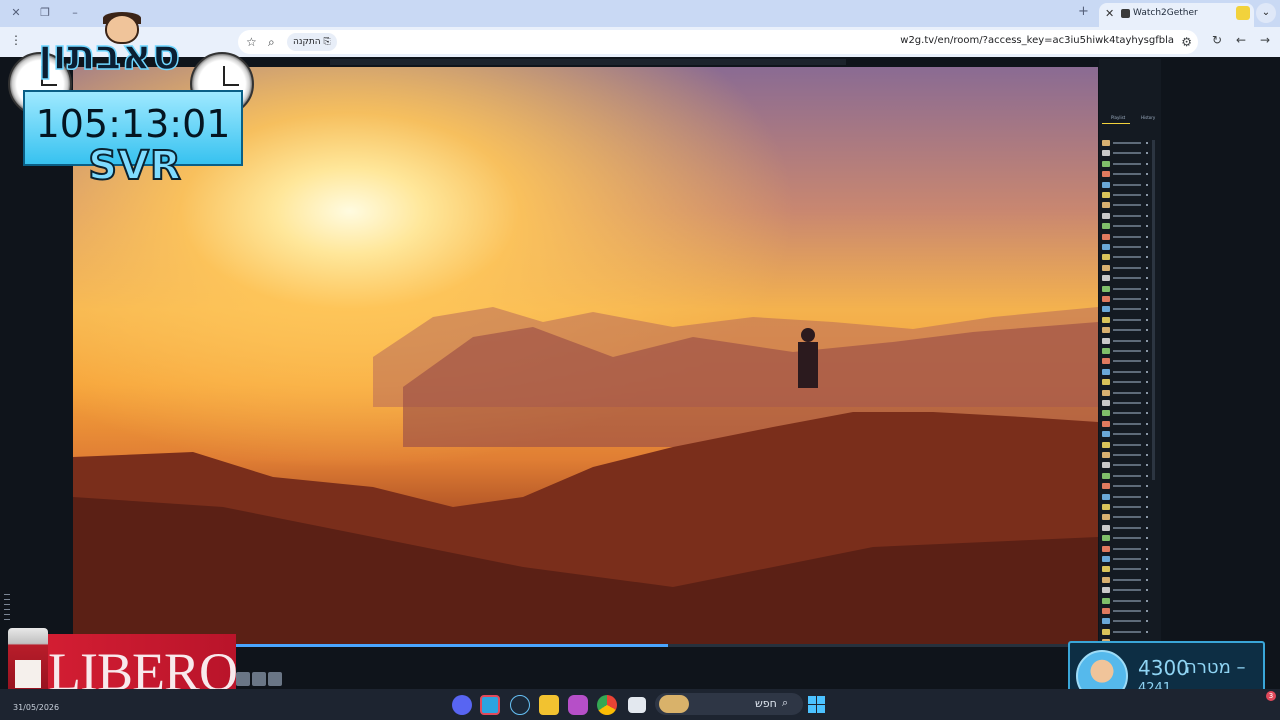 The height and width of the screenshot is (720, 1280). I want to click on playlist-scrollbar, so click(1153, 310).